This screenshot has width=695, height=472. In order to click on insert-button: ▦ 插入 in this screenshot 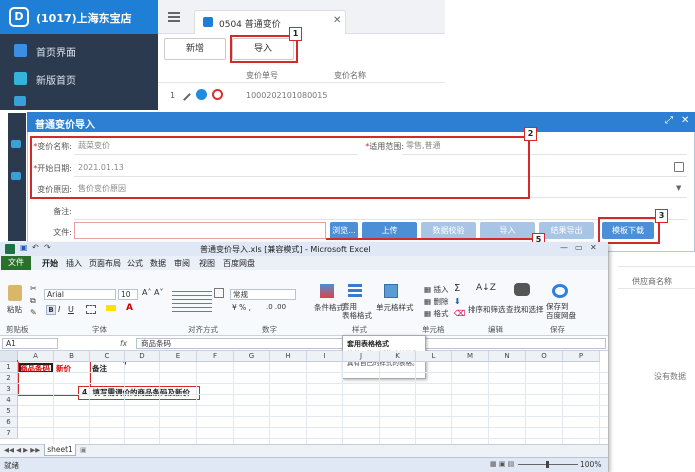, I will do `click(436, 289)`.